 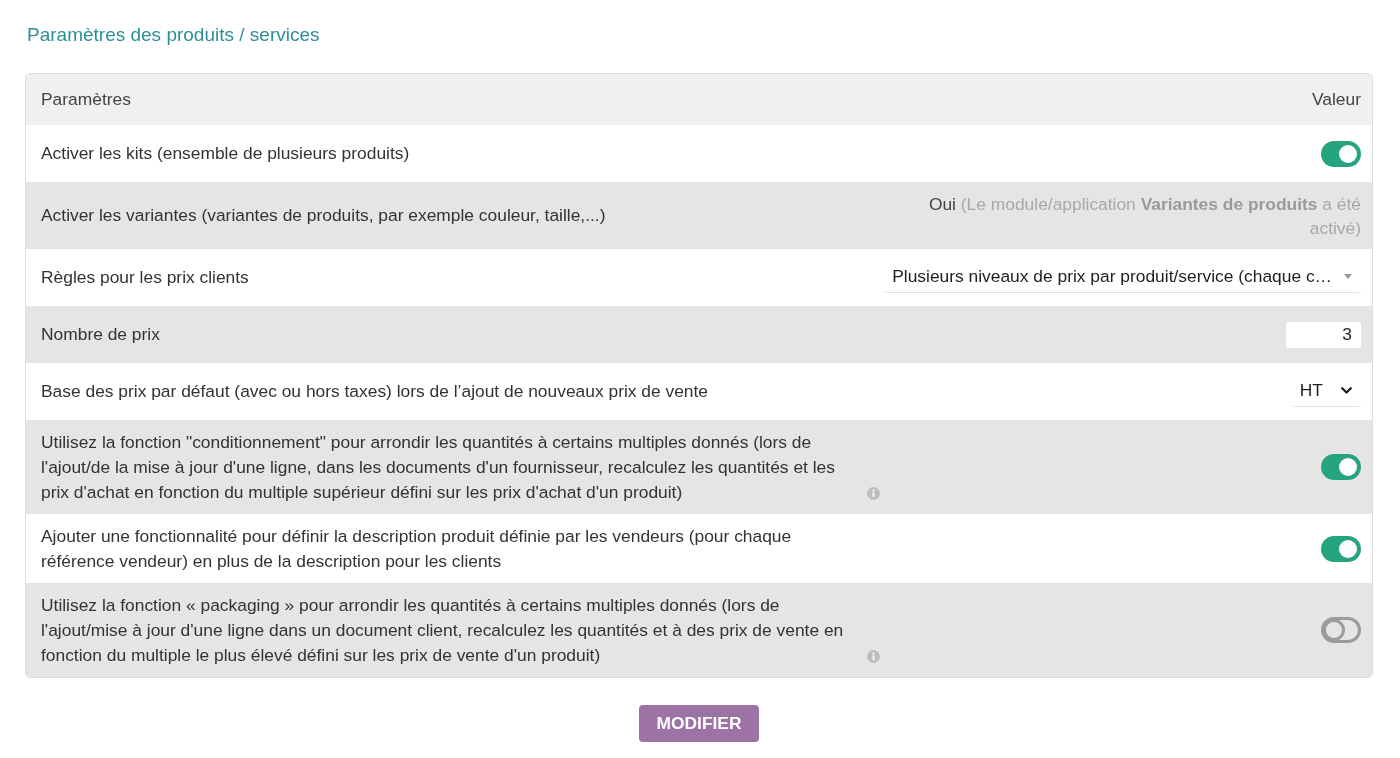 What do you see at coordinates (1346, 390) in the screenshot?
I see `chevron-down-icon` at bounding box center [1346, 390].